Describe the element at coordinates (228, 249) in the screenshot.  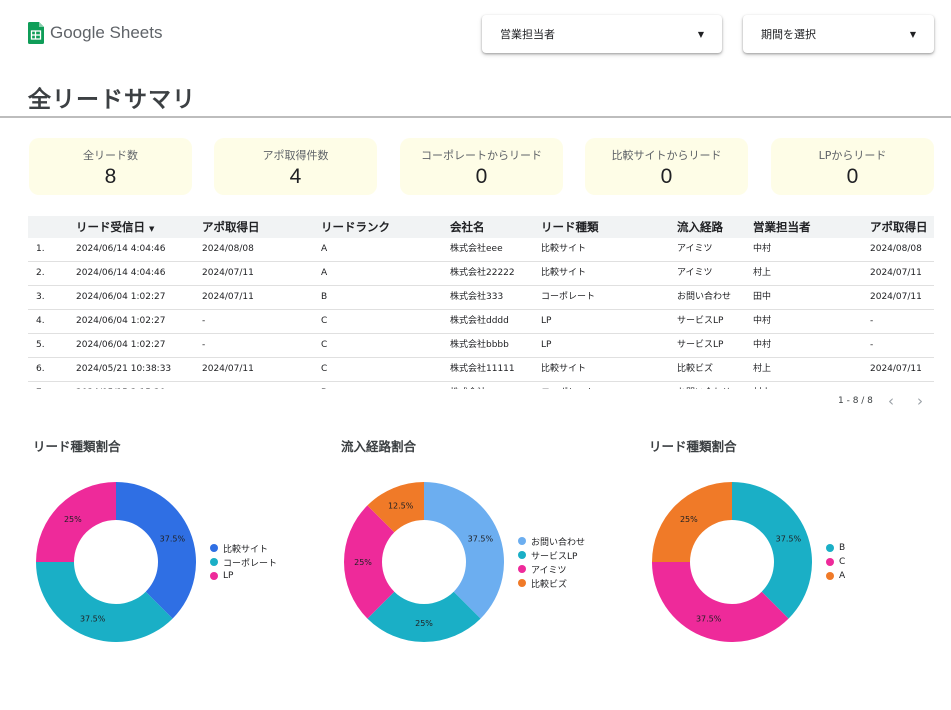
I see `cell-appt-date: 2024/08/08` at that location.